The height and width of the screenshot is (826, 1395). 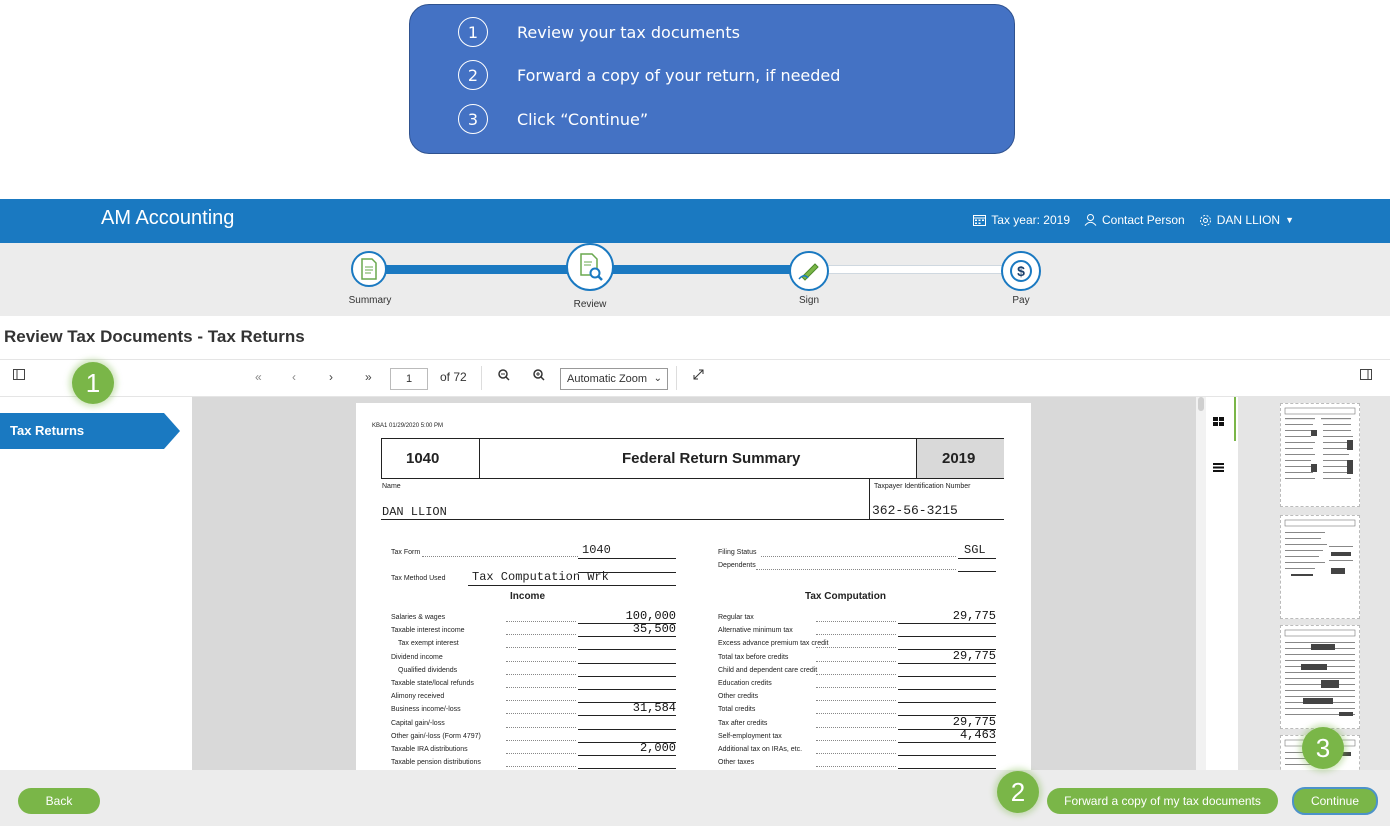 I want to click on name-divider, so click(x=869, y=499).